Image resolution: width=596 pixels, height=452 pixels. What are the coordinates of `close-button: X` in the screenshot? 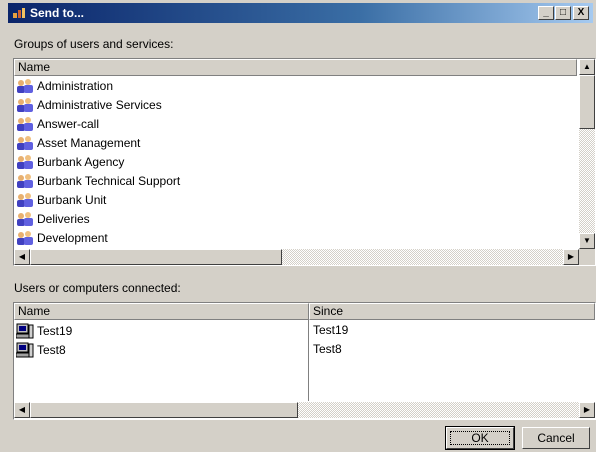 It's located at (581, 13).